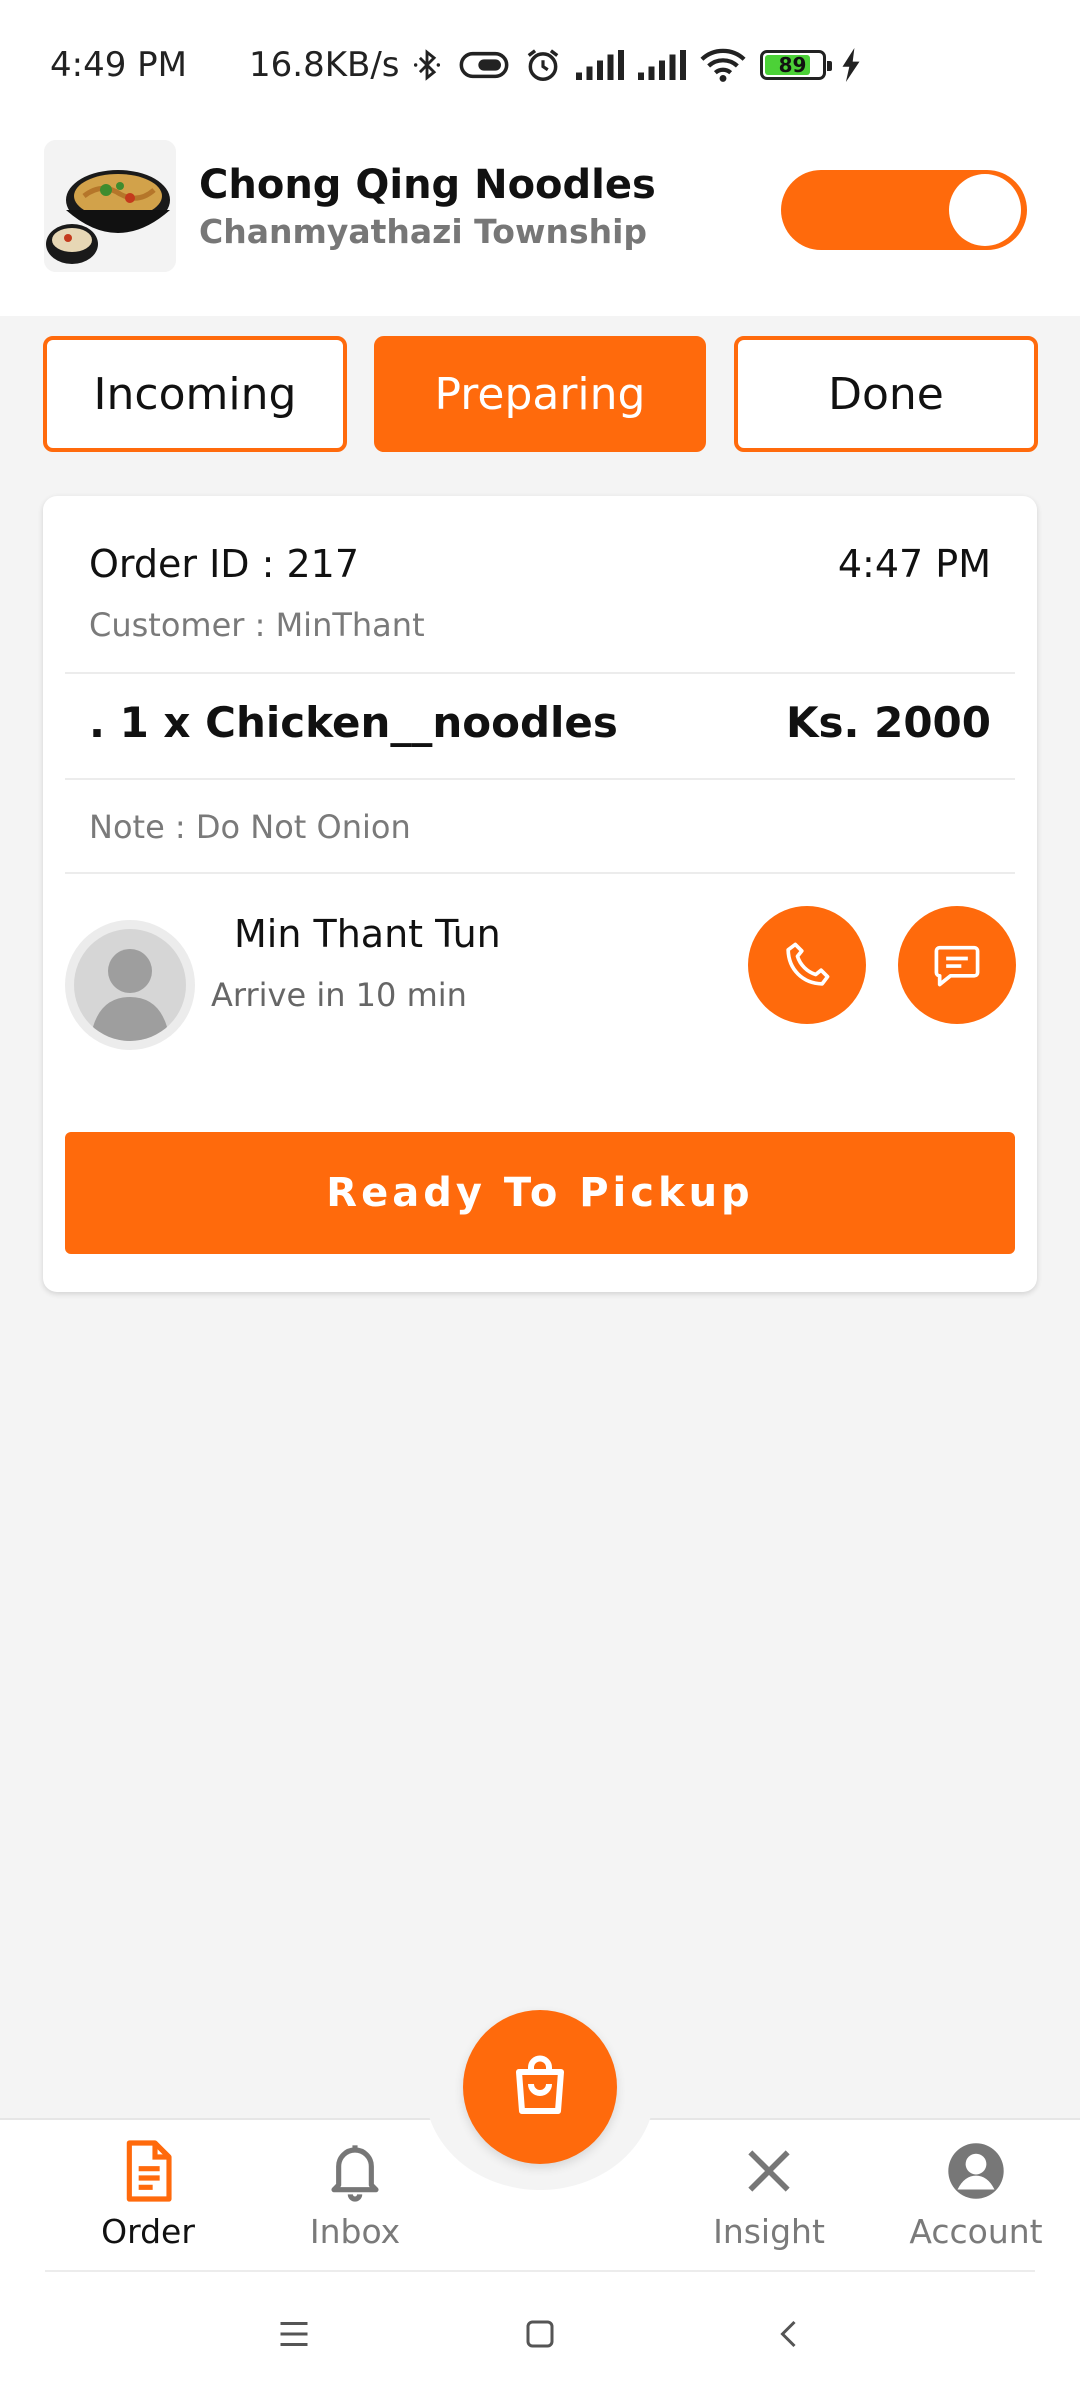 The width and height of the screenshot is (1080, 2400). I want to click on nav-account-label: Account, so click(976, 2231).